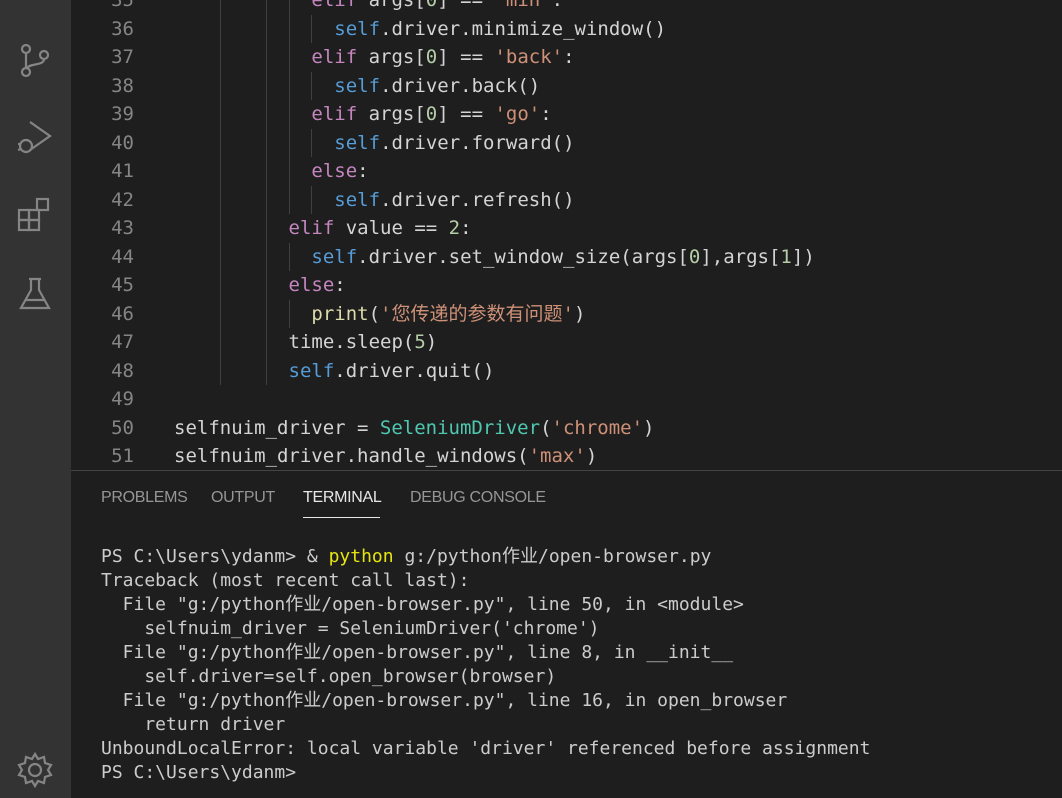  What do you see at coordinates (144, 498) in the screenshot?
I see `tab-problems: PROBLEMS` at bounding box center [144, 498].